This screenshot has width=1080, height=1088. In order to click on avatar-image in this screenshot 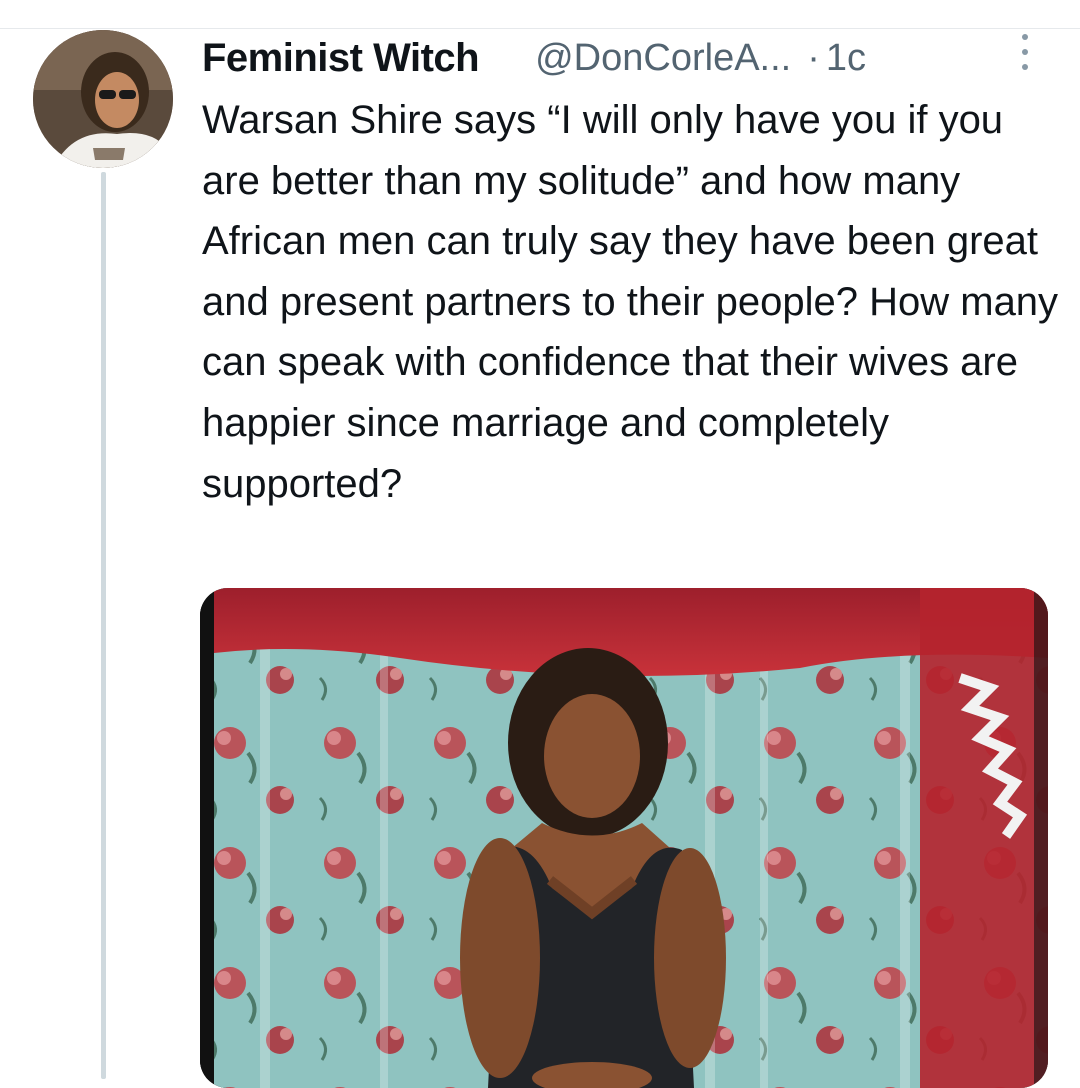, I will do `click(103, 99)`.